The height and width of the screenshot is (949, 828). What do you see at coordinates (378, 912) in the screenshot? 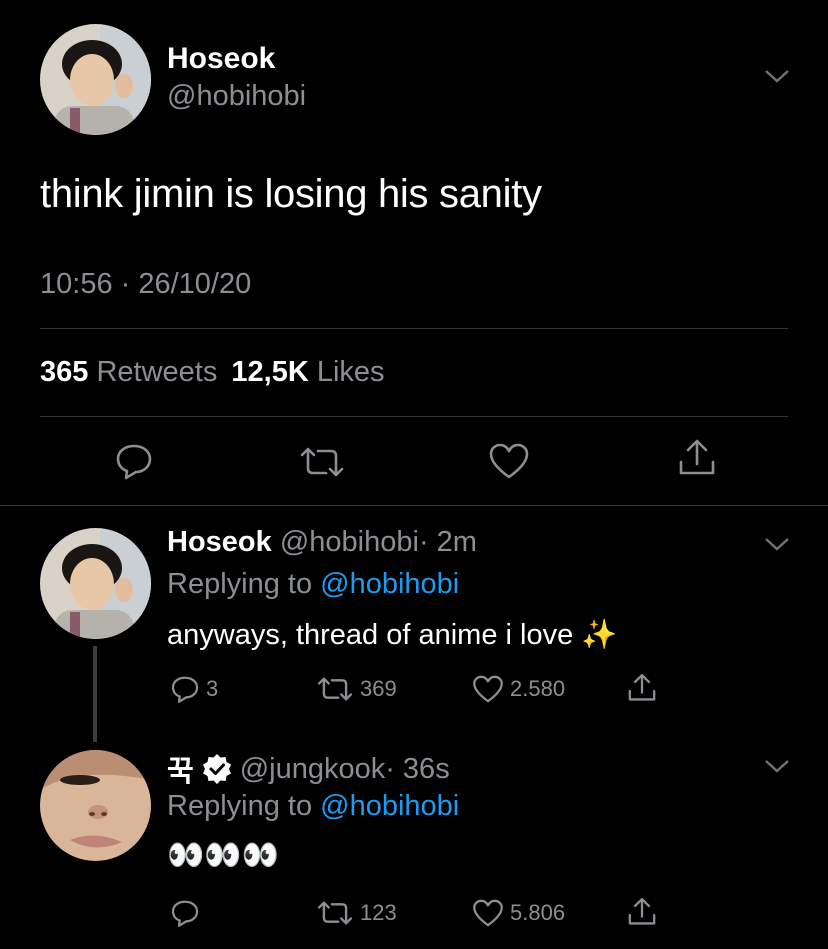
I see `retweet-count: 123` at bounding box center [378, 912].